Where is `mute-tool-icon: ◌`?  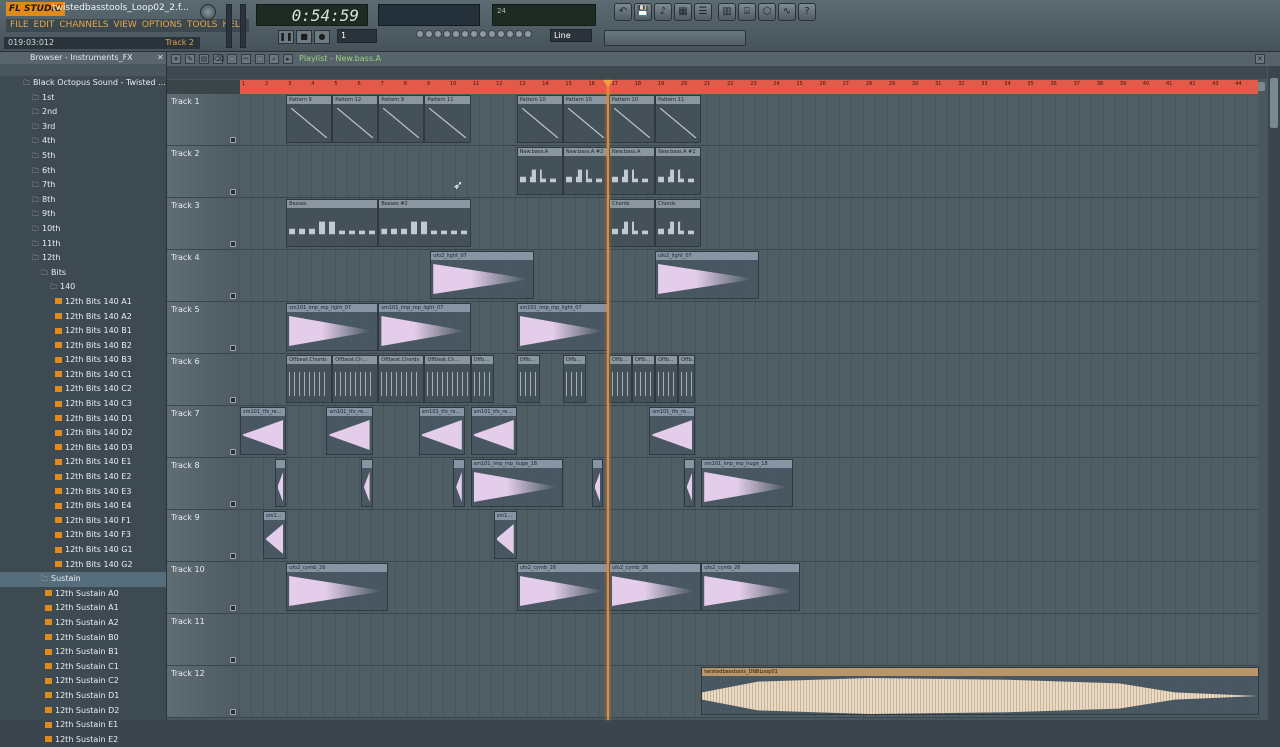 mute-tool-icon: ◌ is located at coordinates (232, 59).